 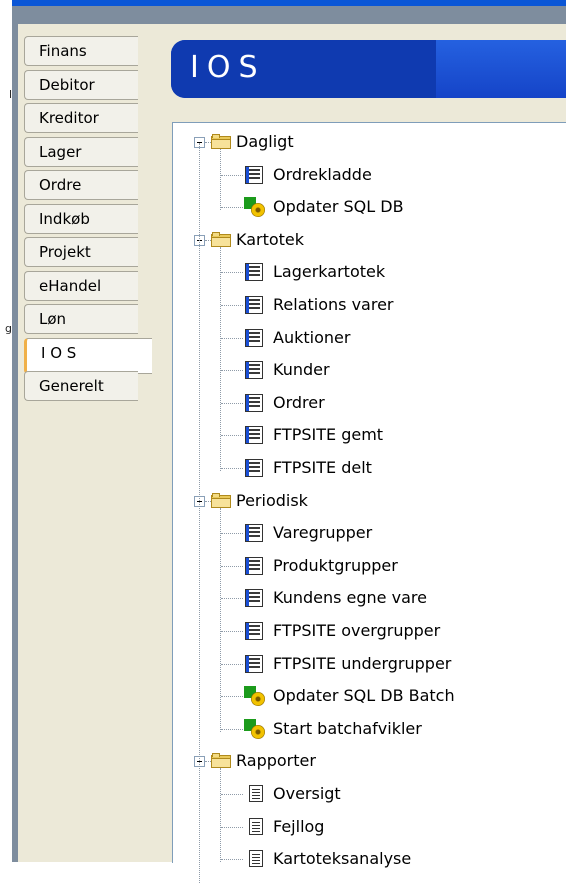 What do you see at coordinates (311, 337) in the screenshot?
I see `tree-item: Auktioner` at bounding box center [311, 337].